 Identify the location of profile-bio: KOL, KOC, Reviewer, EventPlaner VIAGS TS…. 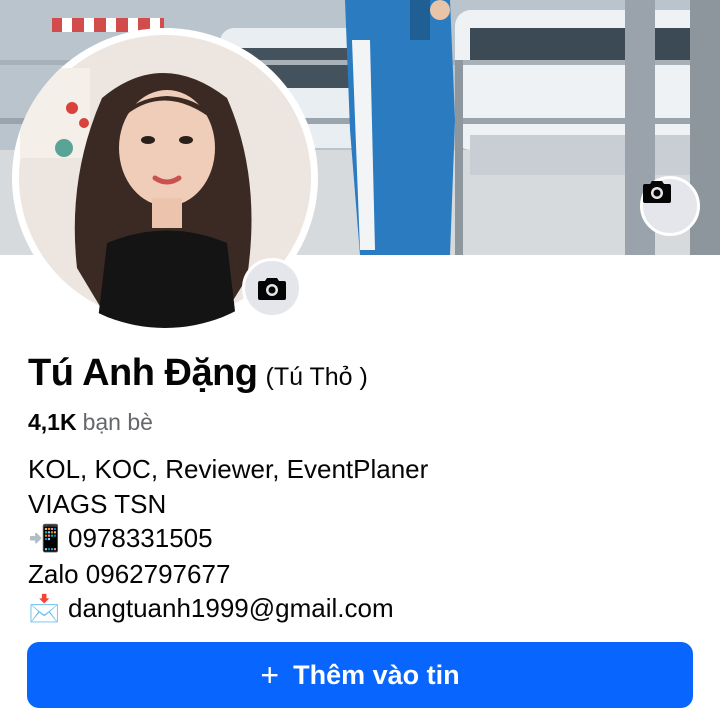
(228, 539).